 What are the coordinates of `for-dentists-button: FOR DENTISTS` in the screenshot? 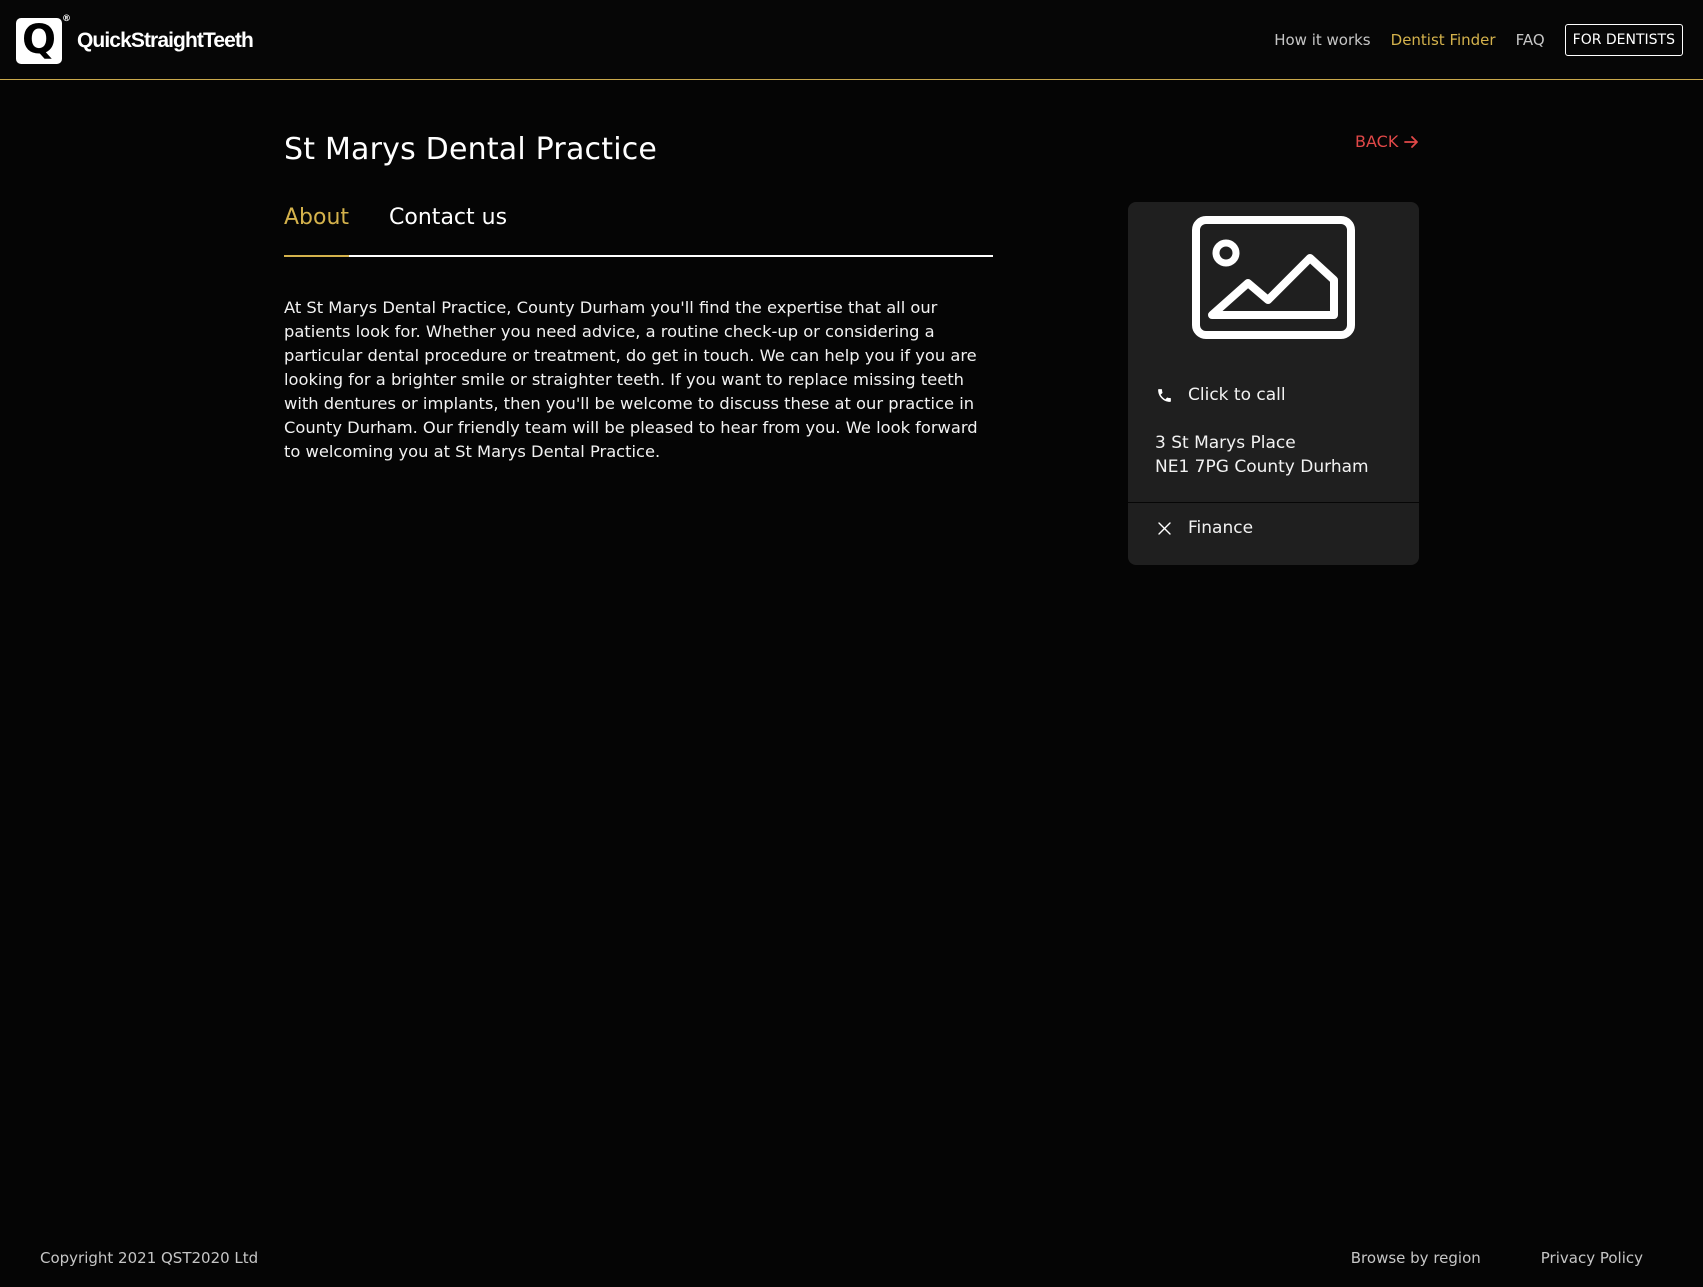 It's located at (1623, 40).